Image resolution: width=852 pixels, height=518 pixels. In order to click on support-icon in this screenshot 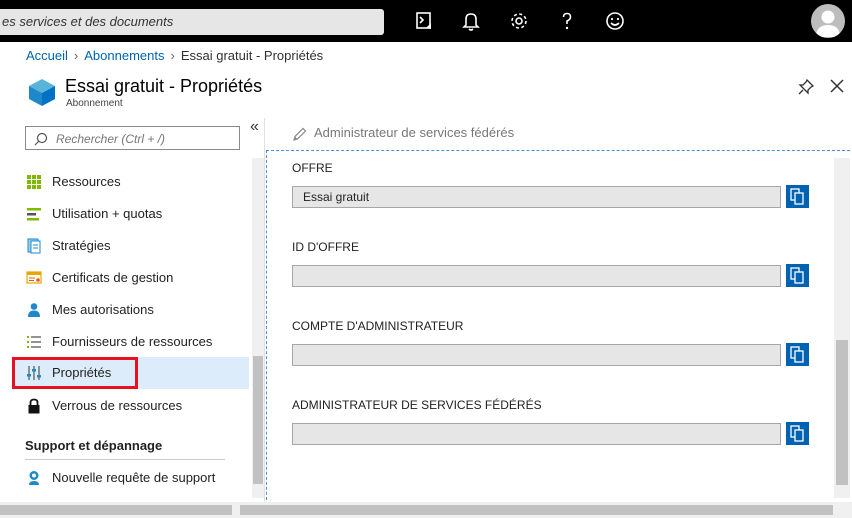, I will do `click(34, 478)`.